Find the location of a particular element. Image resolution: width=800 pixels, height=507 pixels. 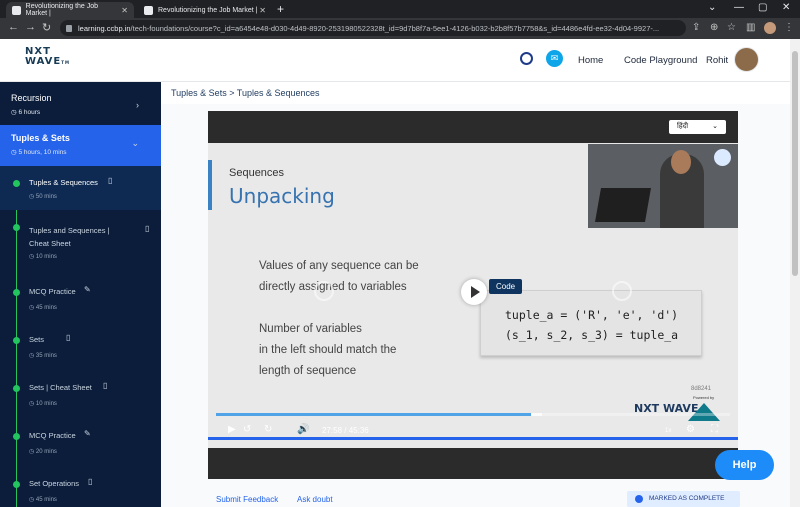

language-select: हिंदी ⌄ is located at coordinates (697, 127).